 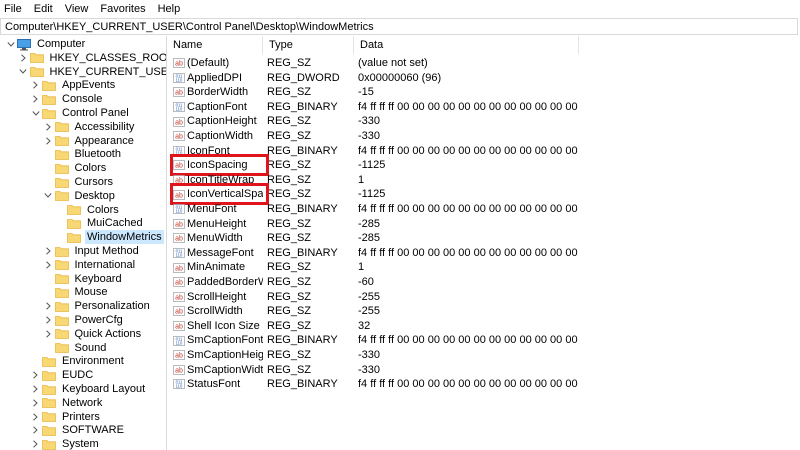 What do you see at coordinates (302, 106) in the screenshot?
I see `value-type: REG_BINARY` at bounding box center [302, 106].